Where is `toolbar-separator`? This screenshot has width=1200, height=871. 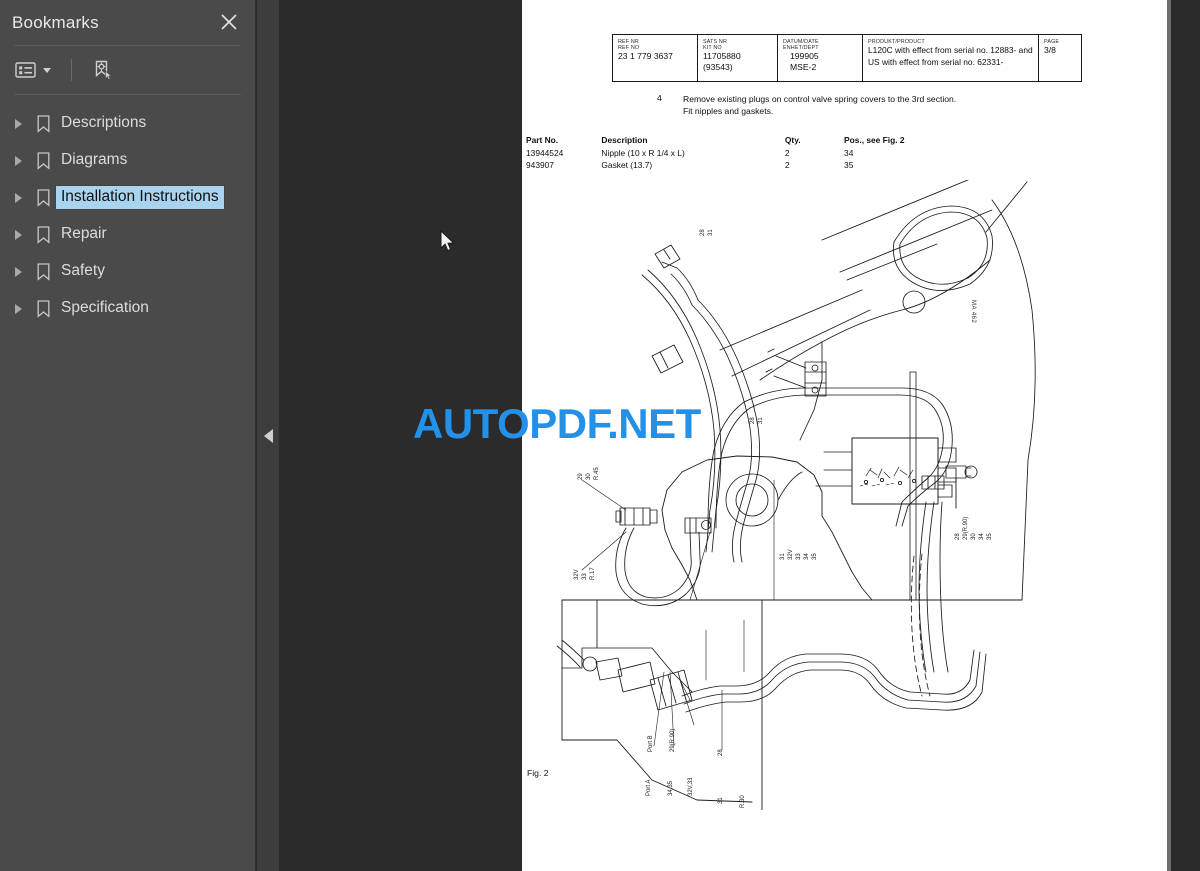 toolbar-separator is located at coordinates (71, 70).